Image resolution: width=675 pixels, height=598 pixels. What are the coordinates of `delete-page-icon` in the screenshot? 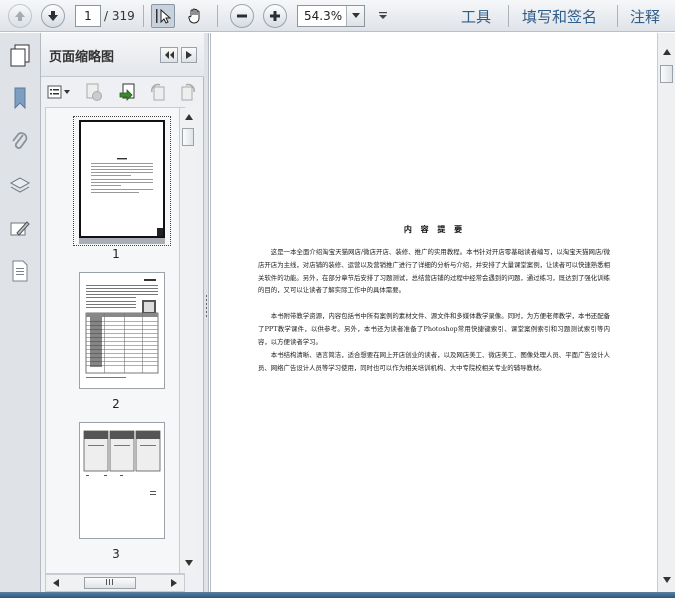 It's located at (94, 92).